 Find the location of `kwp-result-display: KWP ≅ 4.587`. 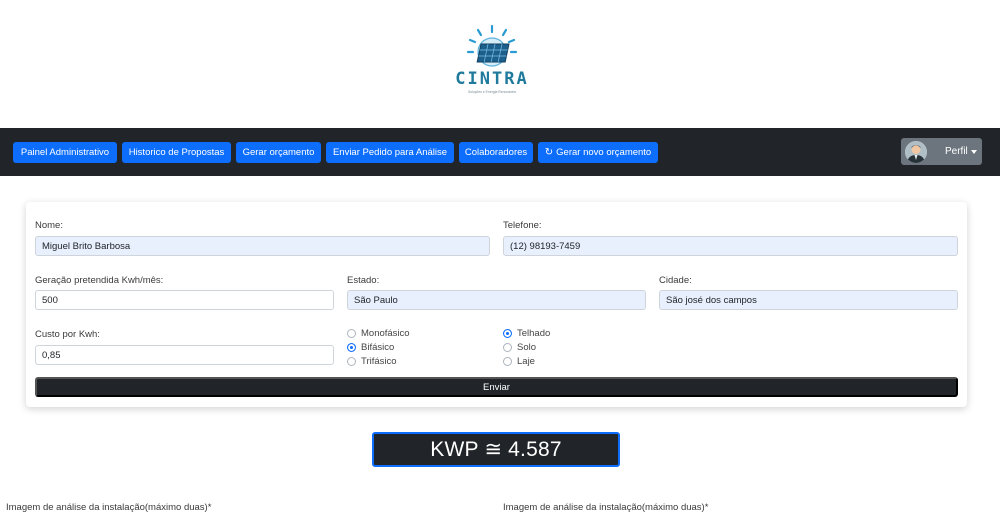

kwp-result-display: KWP ≅ 4.587 is located at coordinates (496, 449).